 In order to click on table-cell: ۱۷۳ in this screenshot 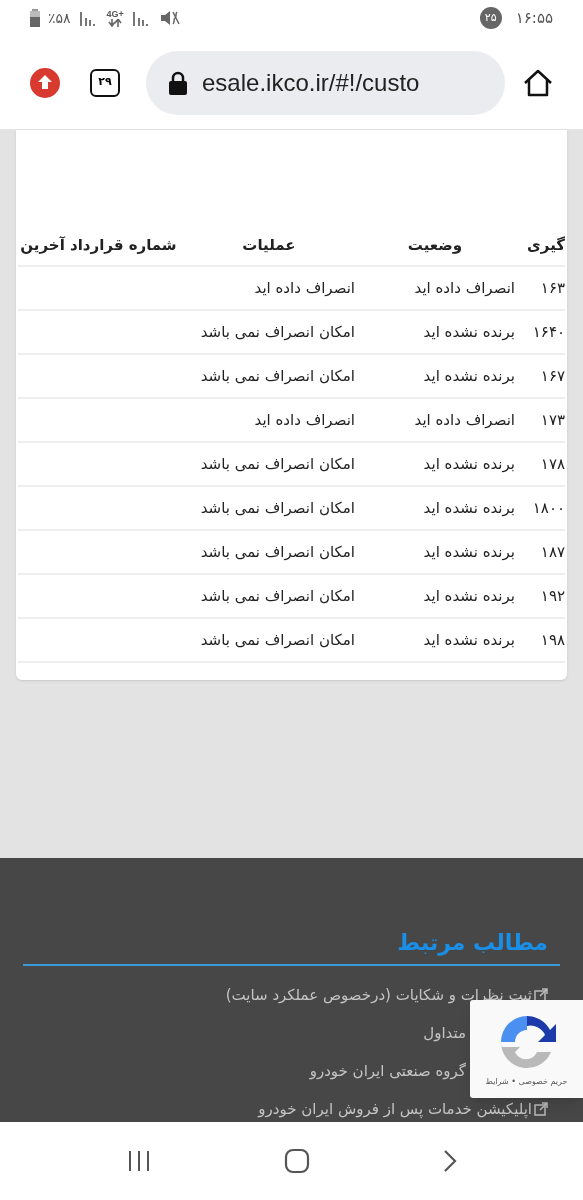, I will do `click(552, 419)`.